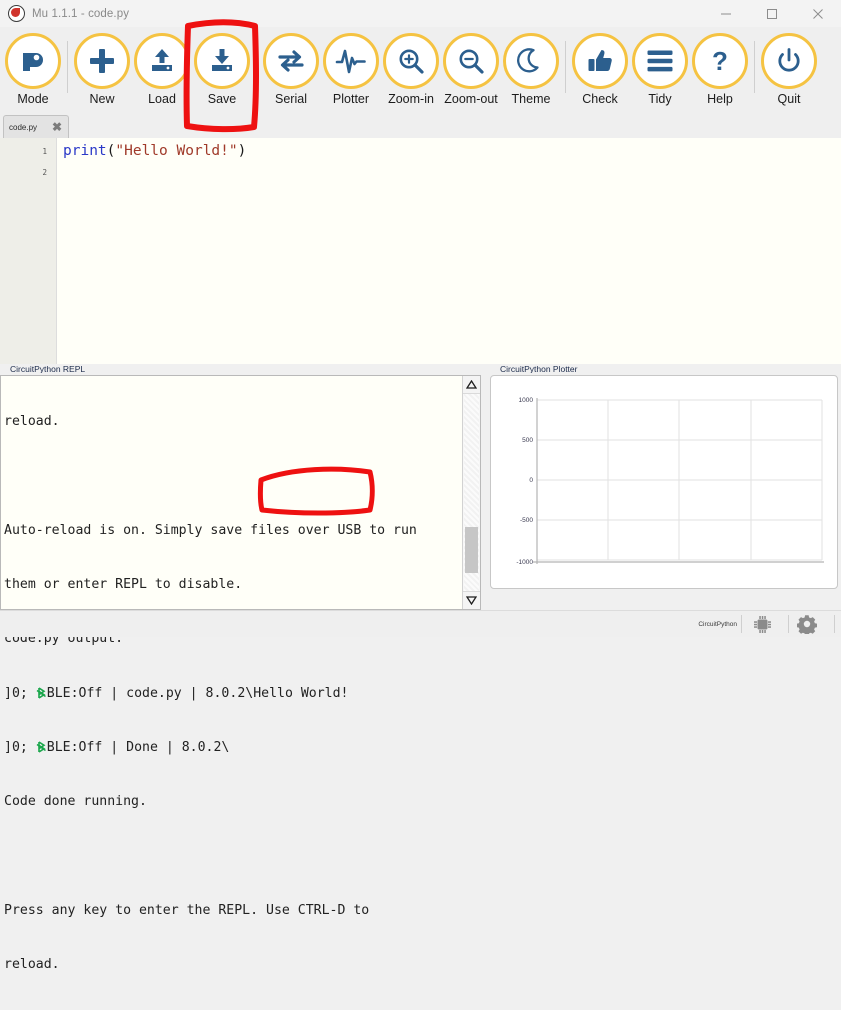 This screenshot has width=841, height=1010. I want to click on toolbar-label-serial: Serial, so click(291, 99).